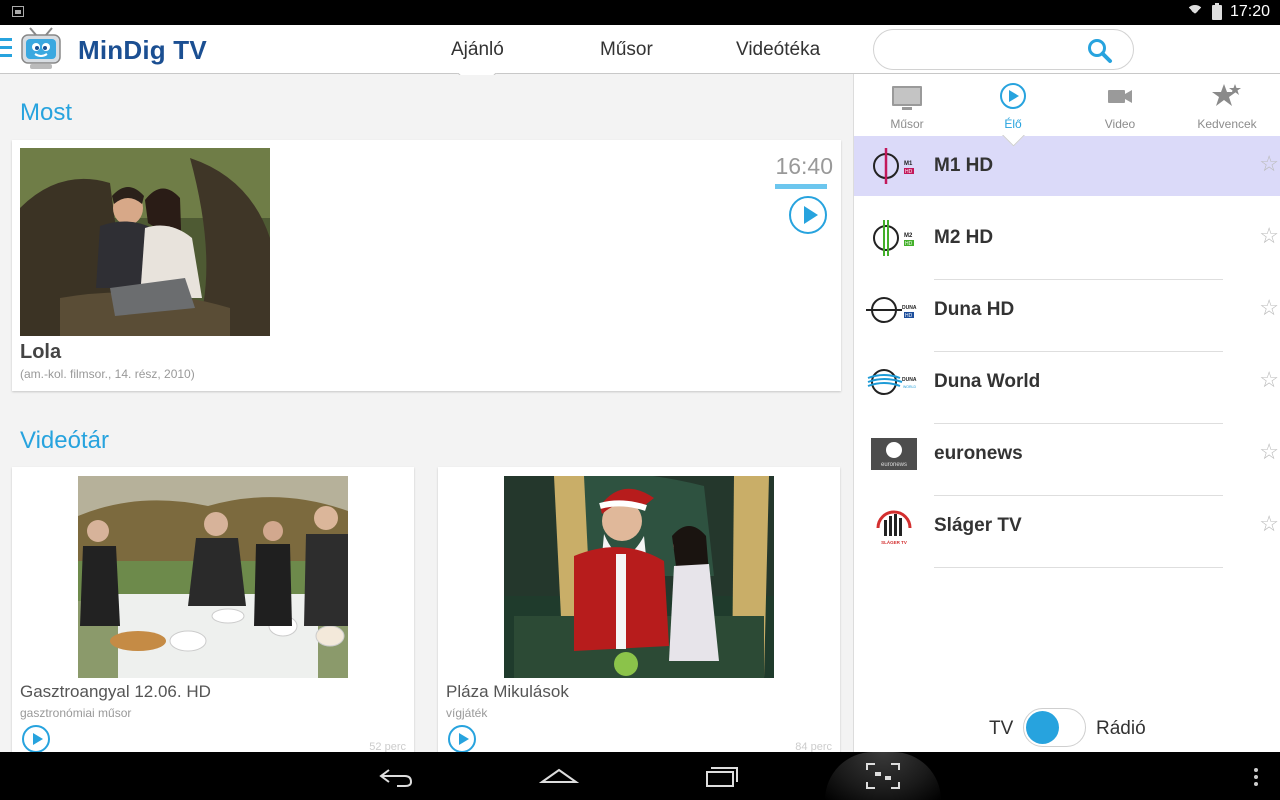  What do you see at coordinates (801, 186) in the screenshot?
I see `program-progress-bar` at bounding box center [801, 186].